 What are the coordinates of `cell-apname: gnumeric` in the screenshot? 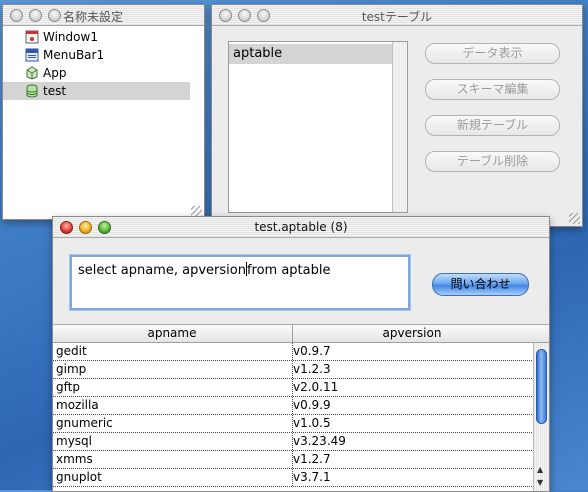 It's located at (84, 423).